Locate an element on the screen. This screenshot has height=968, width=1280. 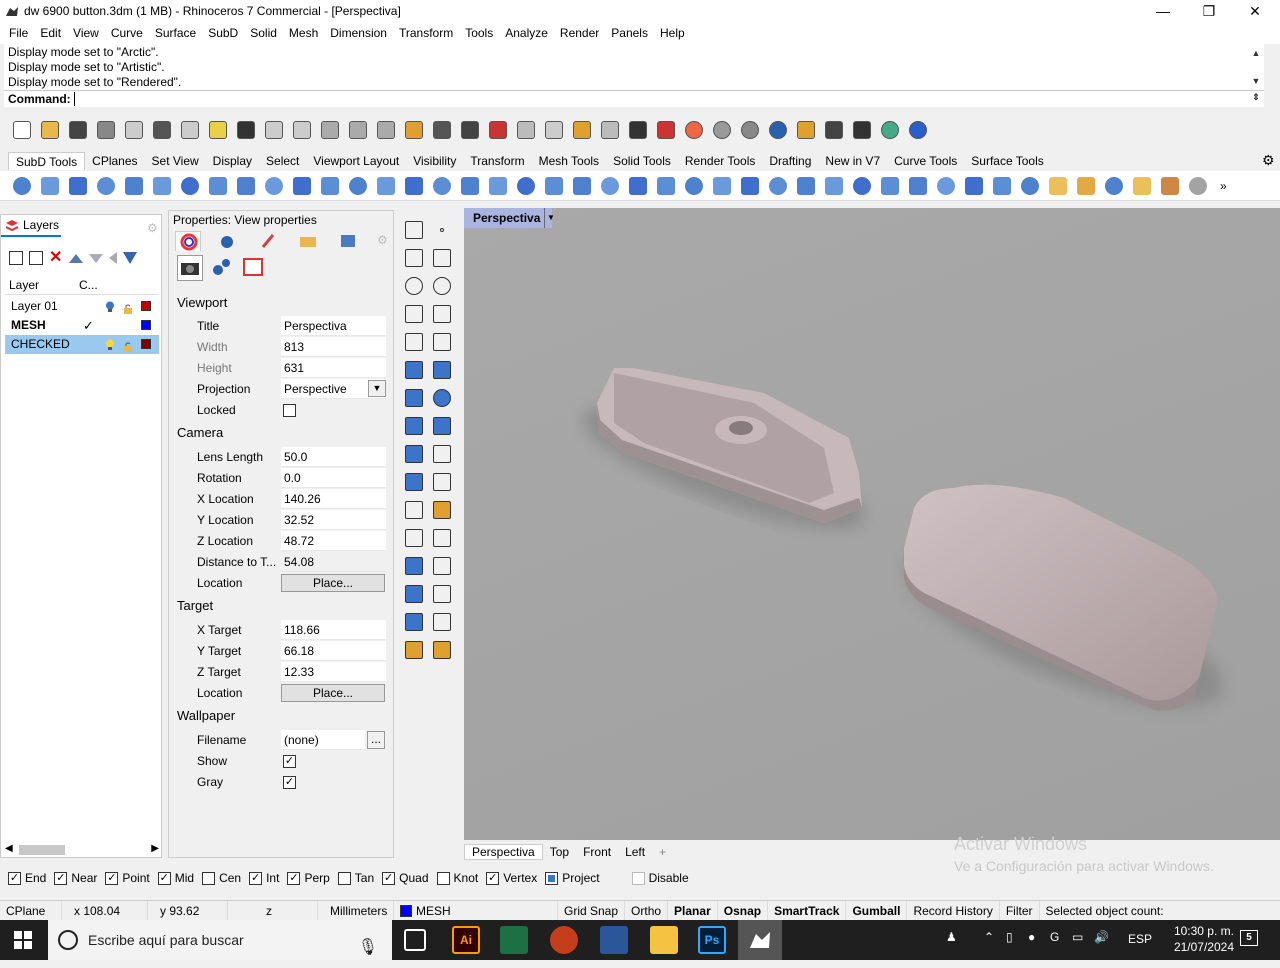
osnap-cen: Cen is located at coordinates (221, 878).